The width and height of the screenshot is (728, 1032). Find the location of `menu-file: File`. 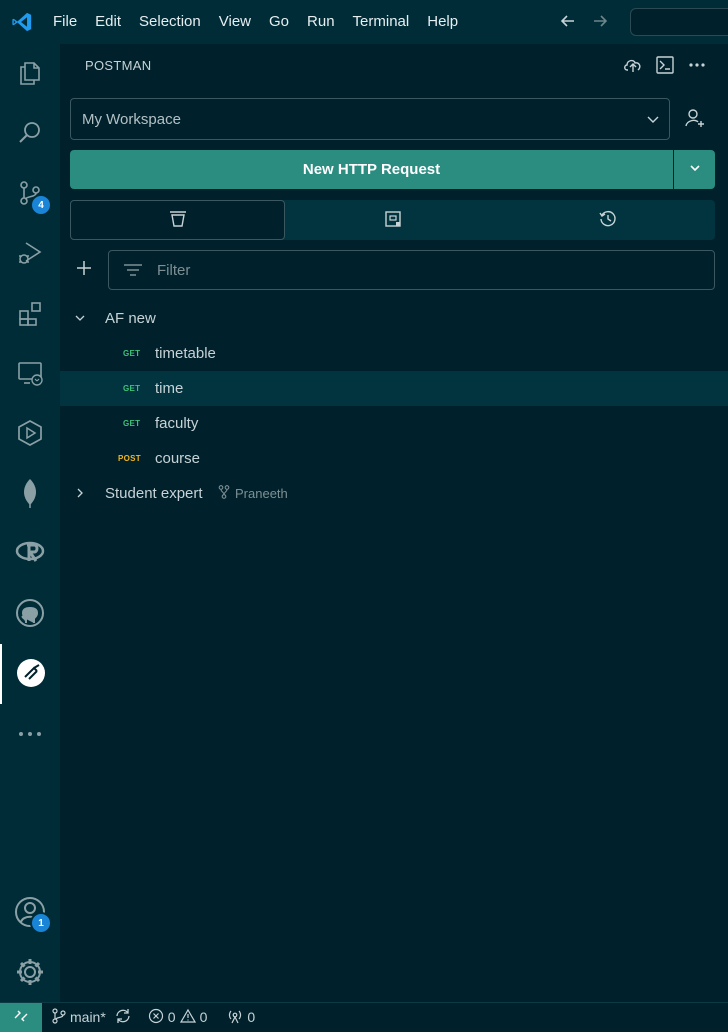

menu-file: File is located at coordinates (65, 22).